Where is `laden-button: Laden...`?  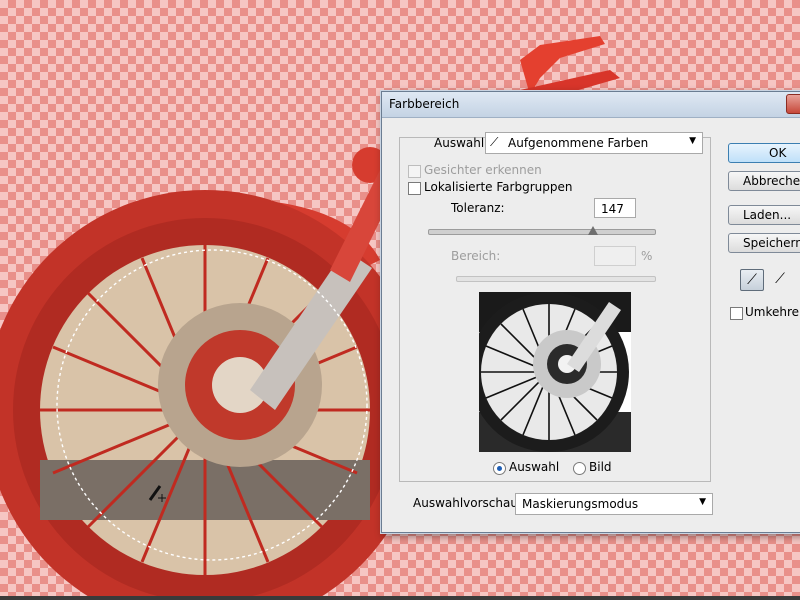
laden-button: Laden... is located at coordinates (764, 215).